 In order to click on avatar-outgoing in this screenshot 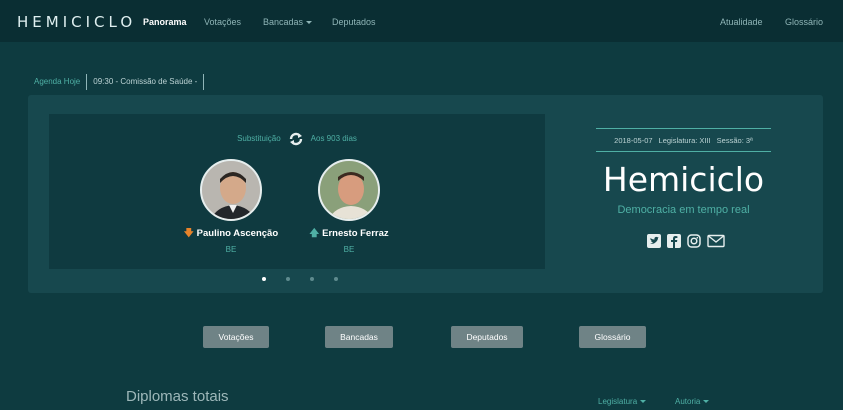, I will do `click(231, 190)`.